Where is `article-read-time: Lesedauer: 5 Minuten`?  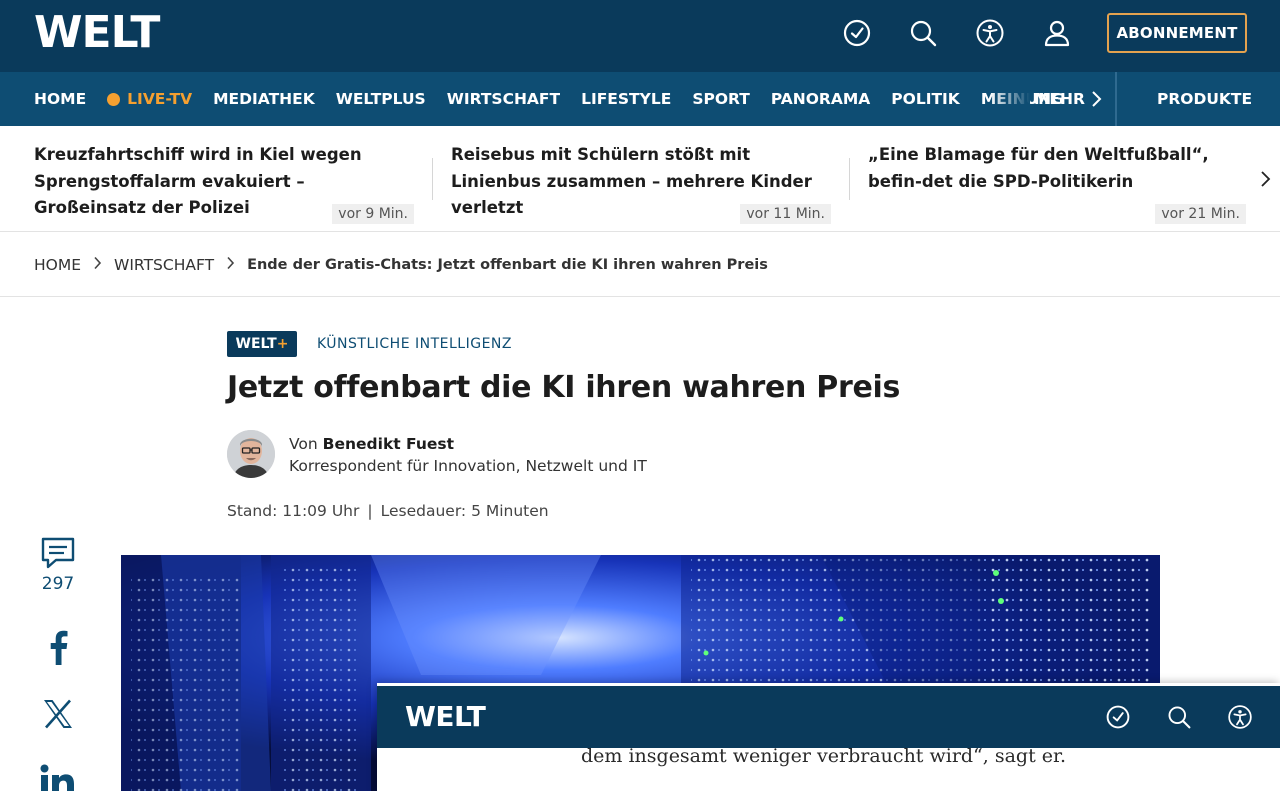
article-read-time: Lesedauer: 5 Minuten is located at coordinates (464, 511).